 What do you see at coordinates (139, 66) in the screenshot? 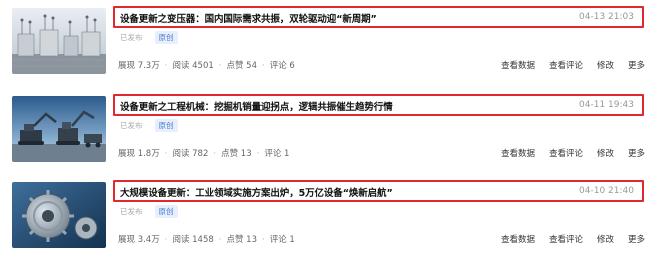
I see `views-count: 展现 7.3万` at bounding box center [139, 66].